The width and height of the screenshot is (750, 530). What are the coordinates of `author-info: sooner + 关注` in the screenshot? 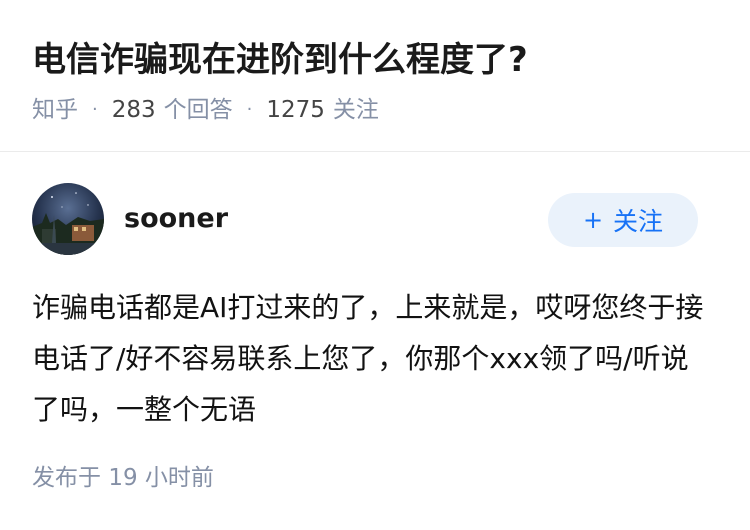 It's located at (375, 219).